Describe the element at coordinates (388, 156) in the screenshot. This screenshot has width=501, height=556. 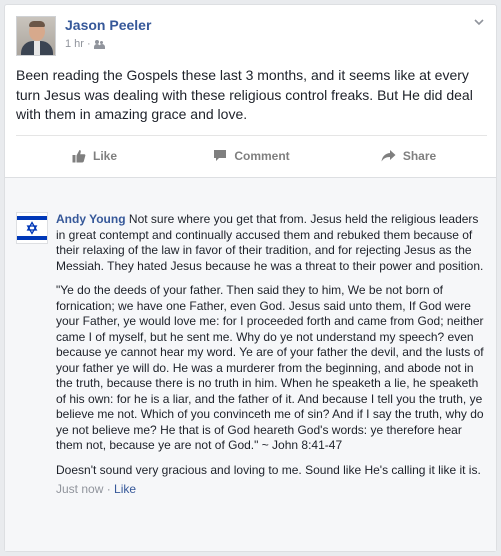
I see `share-arrow-icon` at that location.